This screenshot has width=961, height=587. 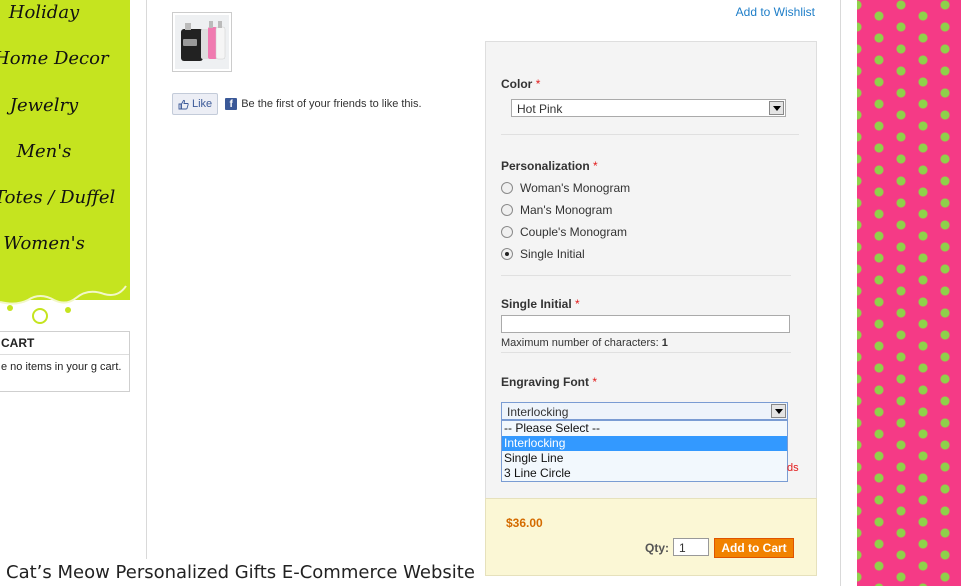 What do you see at coordinates (574, 232) in the screenshot?
I see `radio-label: Couple's Monogram` at bounding box center [574, 232].